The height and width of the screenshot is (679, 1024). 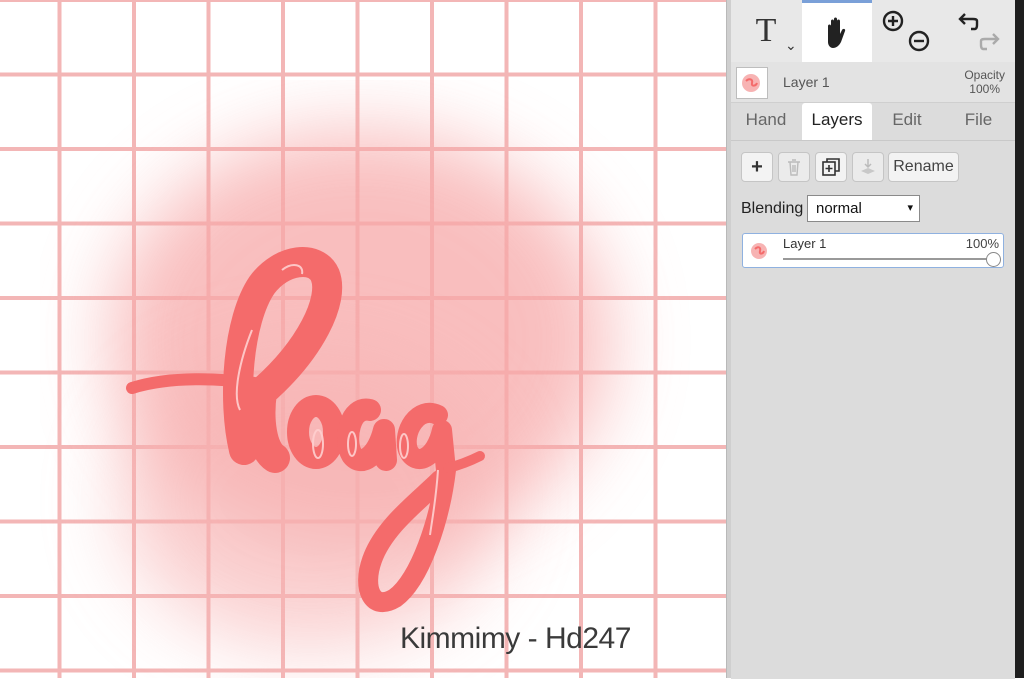 I want to click on merge-down-button, so click(x=868, y=167).